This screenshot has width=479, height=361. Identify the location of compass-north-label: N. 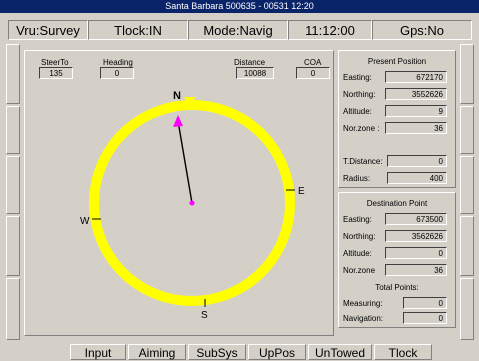
(177, 96).